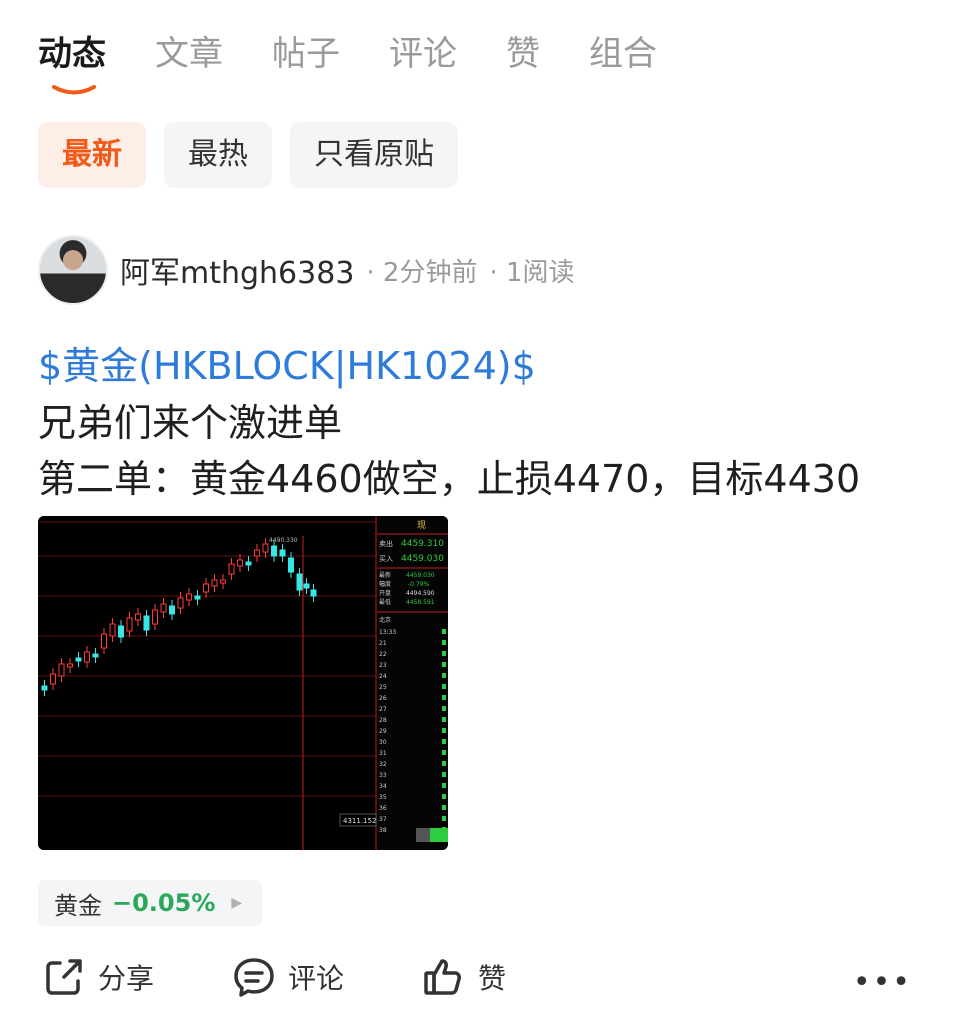 Image resolution: width=957 pixels, height=1024 pixels. I want to click on post-text-line-2: 第二单：黄金4460做空，止损4470，目标4430, so click(449, 479).